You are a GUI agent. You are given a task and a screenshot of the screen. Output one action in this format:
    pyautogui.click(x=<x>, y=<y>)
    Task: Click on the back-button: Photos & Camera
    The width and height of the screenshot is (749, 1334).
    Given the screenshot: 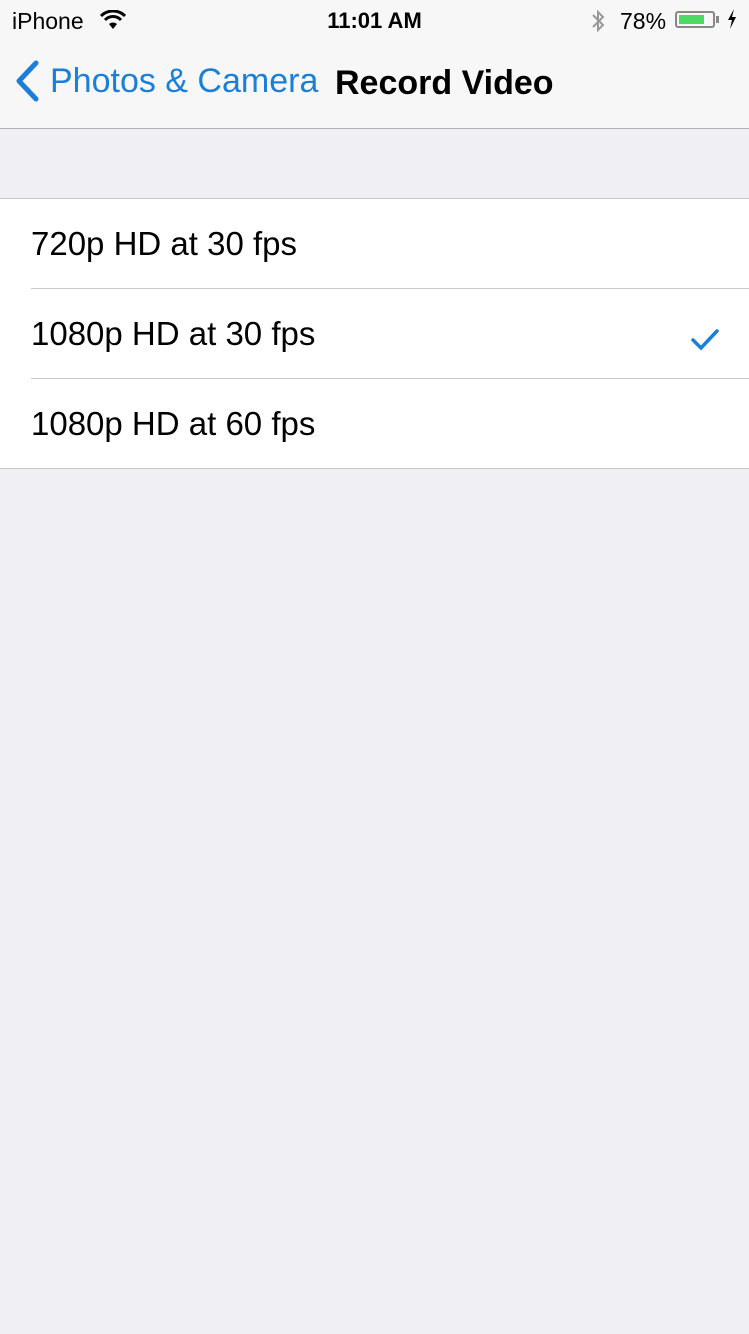 What is the action you would take?
    pyautogui.click(x=166, y=81)
    